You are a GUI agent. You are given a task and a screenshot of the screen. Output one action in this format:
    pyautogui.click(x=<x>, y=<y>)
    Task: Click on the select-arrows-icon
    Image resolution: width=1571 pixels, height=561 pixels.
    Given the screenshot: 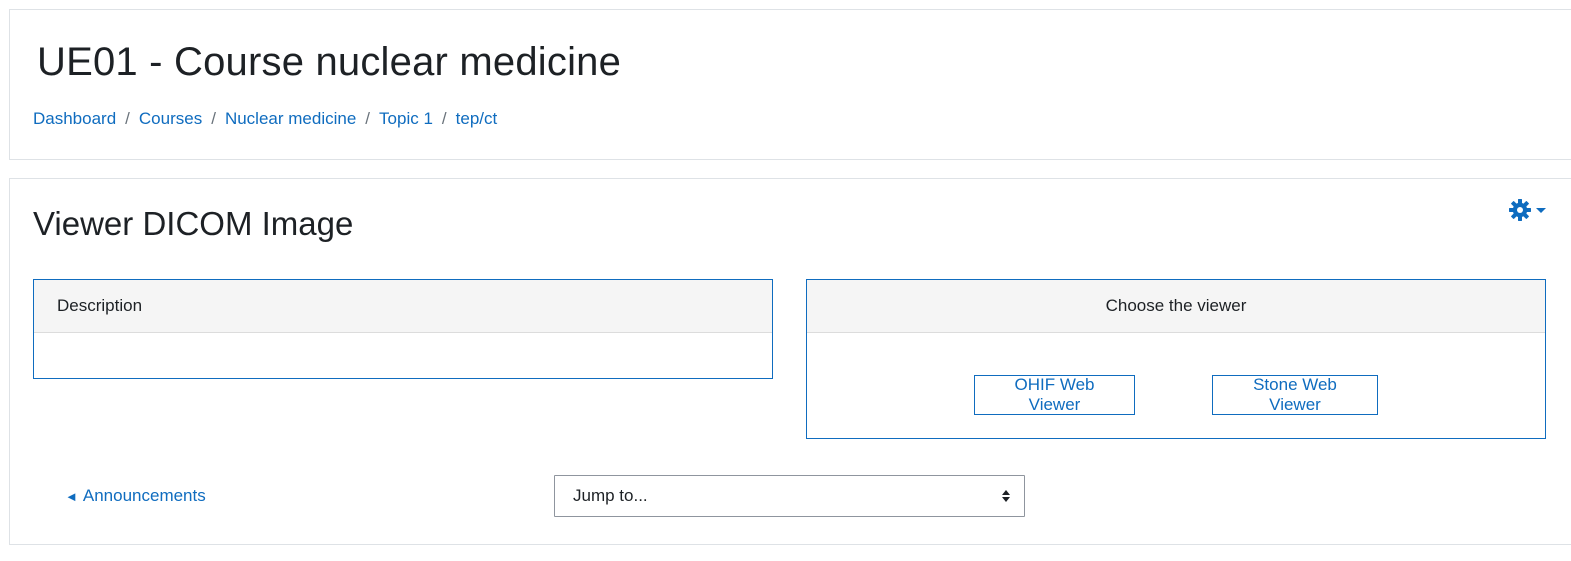 What is the action you would take?
    pyautogui.click(x=1006, y=496)
    